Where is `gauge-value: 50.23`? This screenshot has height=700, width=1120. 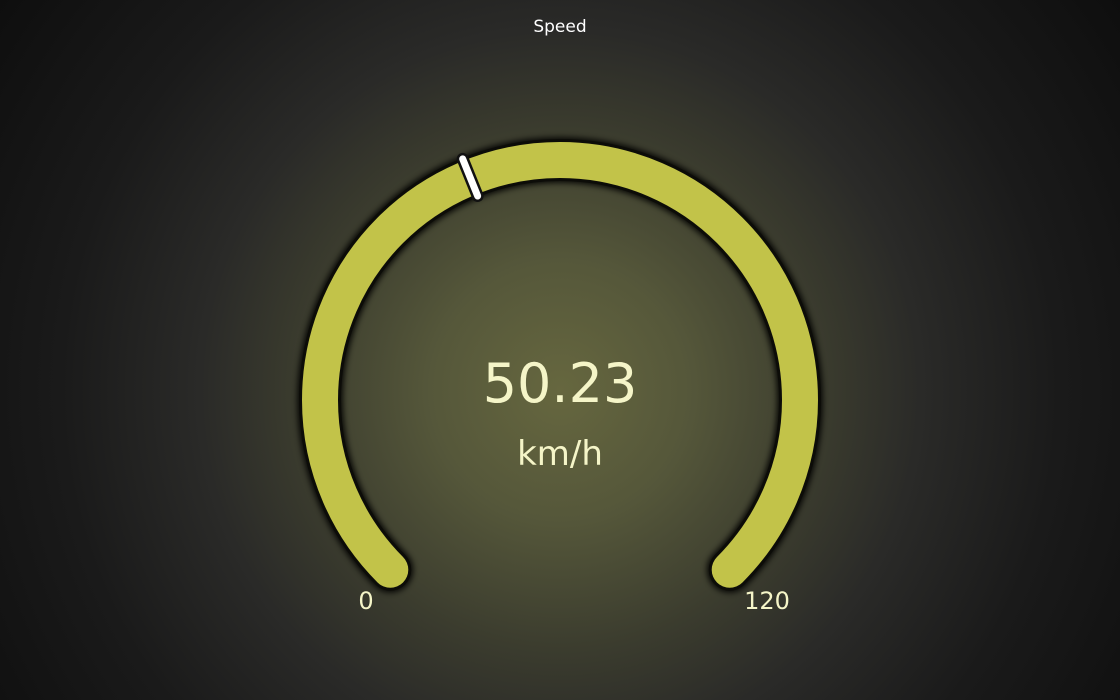 gauge-value: 50.23 is located at coordinates (560, 383).